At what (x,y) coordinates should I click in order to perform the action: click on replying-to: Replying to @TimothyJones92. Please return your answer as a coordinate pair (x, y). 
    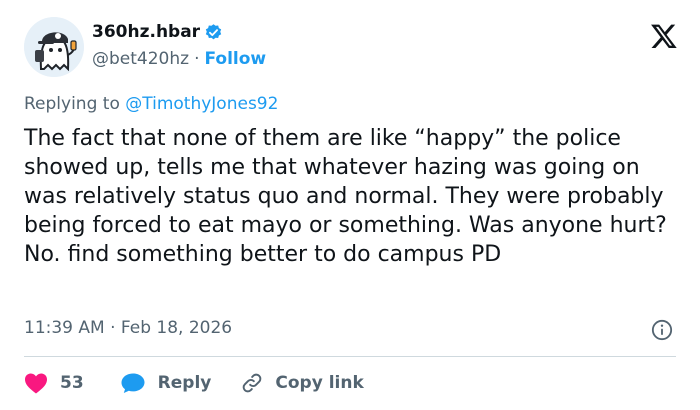
    Looking at the image, I should click on (151, 104).